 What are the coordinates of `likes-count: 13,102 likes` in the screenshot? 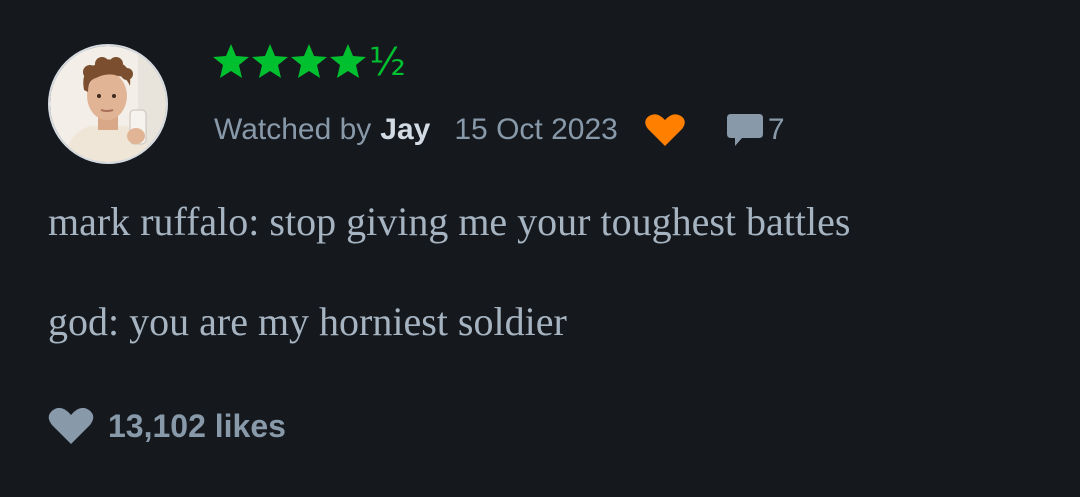 It's located at (197, 426).